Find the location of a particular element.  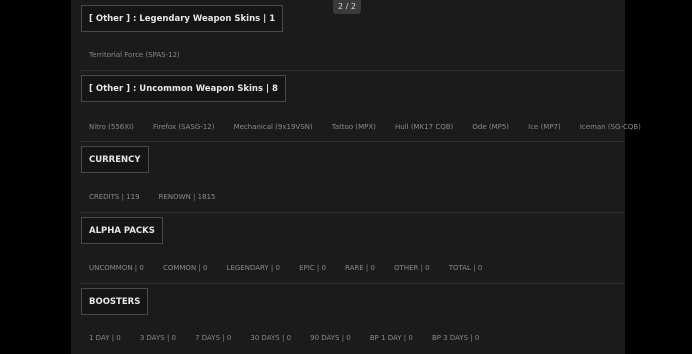

list-item: COMMON | 0 is located at coordinates (185, 268).